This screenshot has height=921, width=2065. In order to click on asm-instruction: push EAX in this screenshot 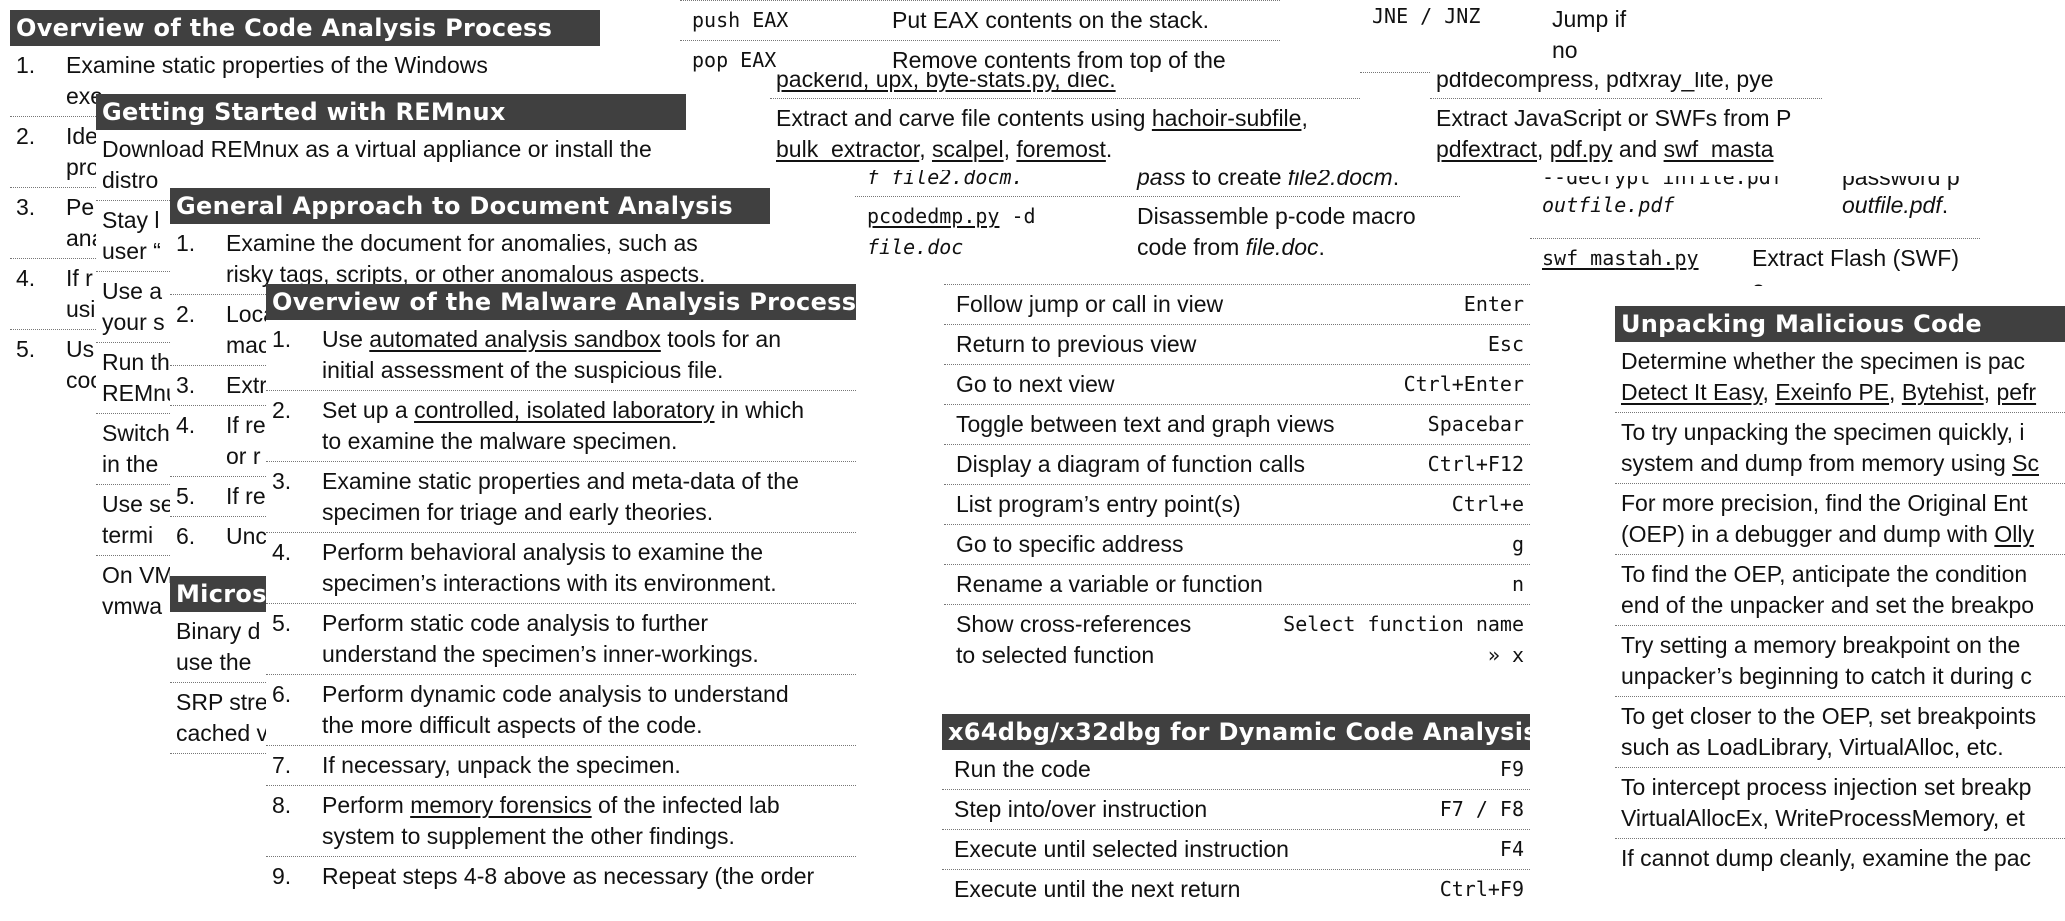, I will do `click(740, 20)`.